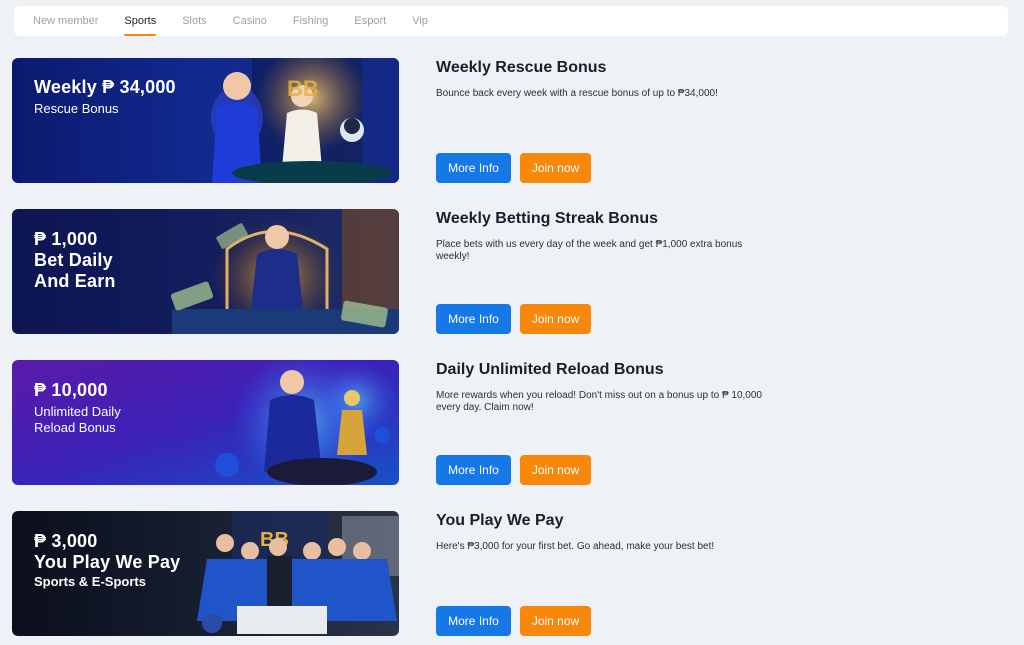 The width and height of the screenshot is (1024, 645). I want to click on promo-title: Daily Unlimited Reload Bonus, so click(550, 369).